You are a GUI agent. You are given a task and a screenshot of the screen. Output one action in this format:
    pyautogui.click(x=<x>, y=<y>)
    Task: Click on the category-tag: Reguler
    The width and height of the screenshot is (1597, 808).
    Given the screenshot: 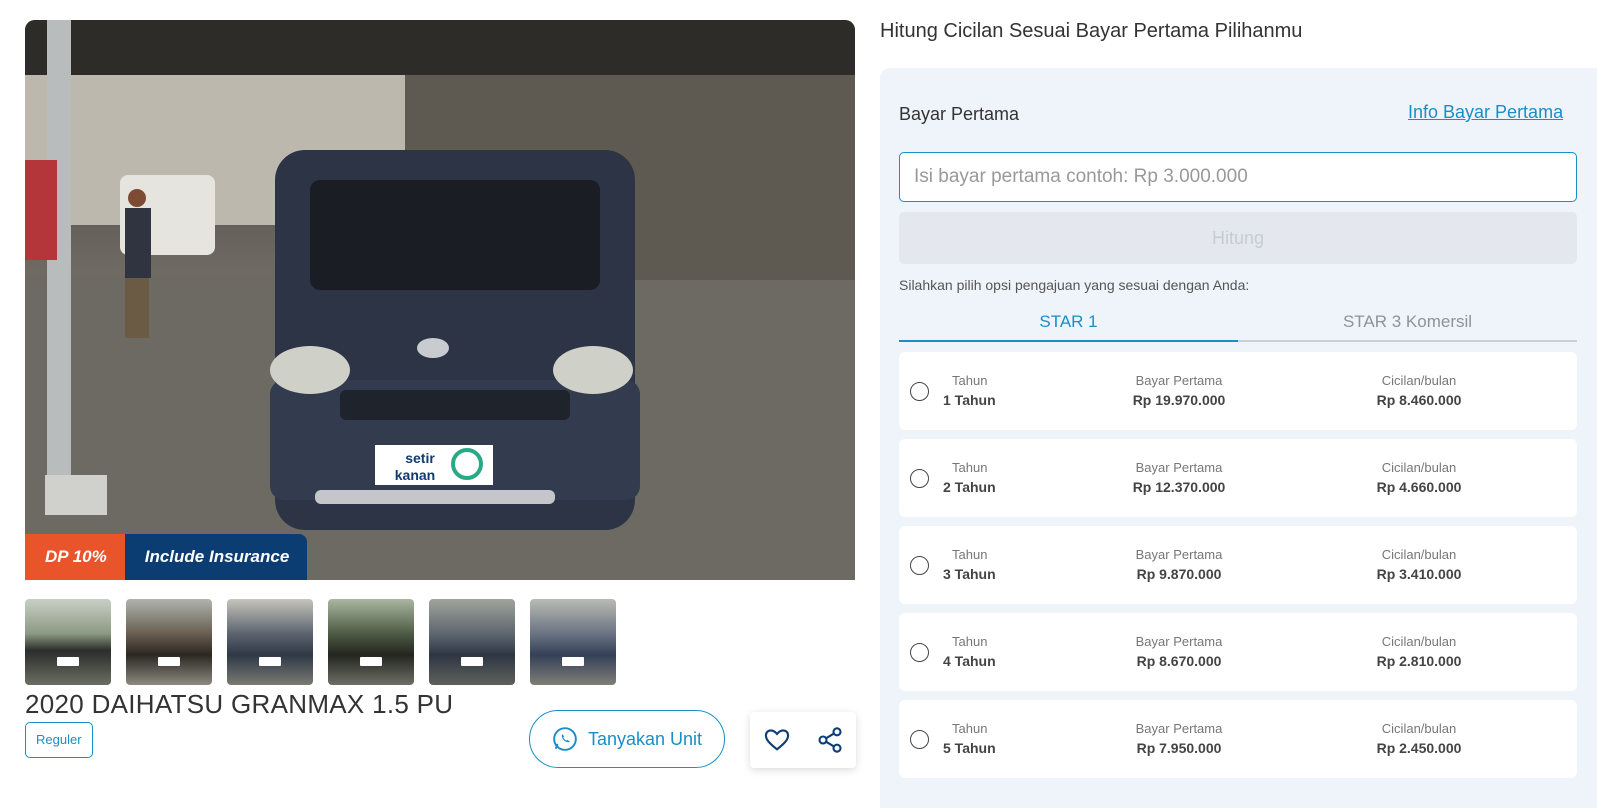 What is the action you would take?
    pyautogui.click(x=59, y=740)
    